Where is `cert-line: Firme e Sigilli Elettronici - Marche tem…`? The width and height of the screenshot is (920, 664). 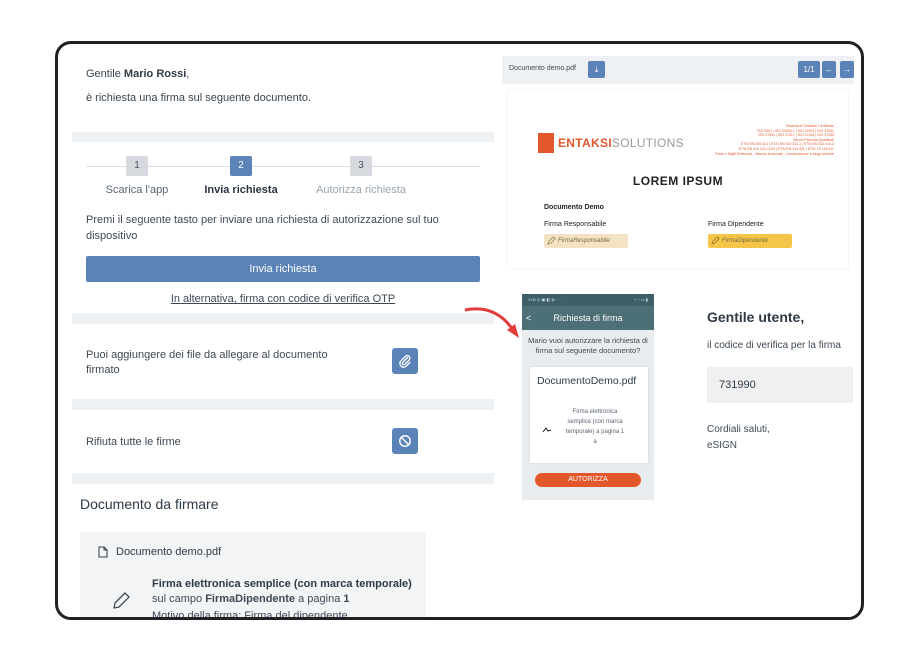
cert-line: Firme e Sigilli Elettronici - Marche tem… is located at coordinates (774, 153).